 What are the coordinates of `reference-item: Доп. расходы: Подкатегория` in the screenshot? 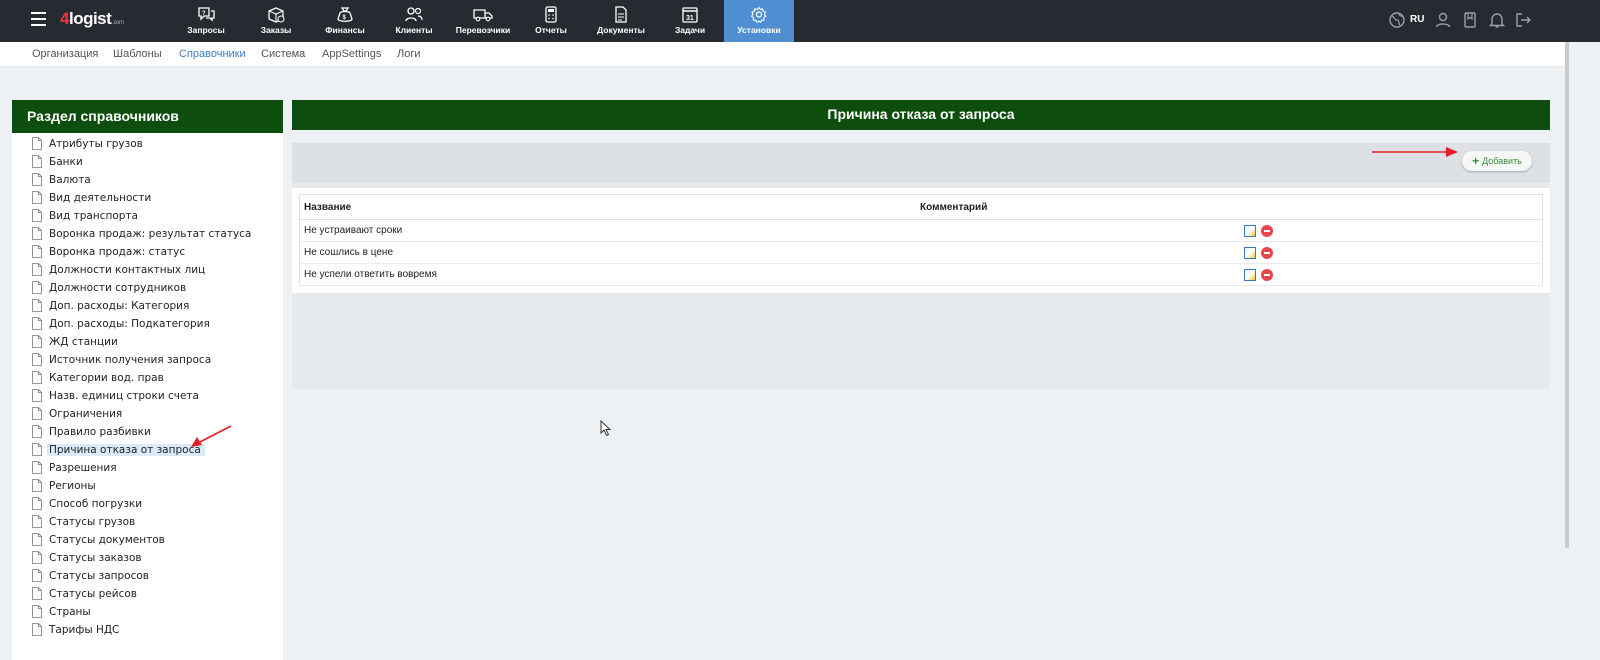 It's located at (147, 324).